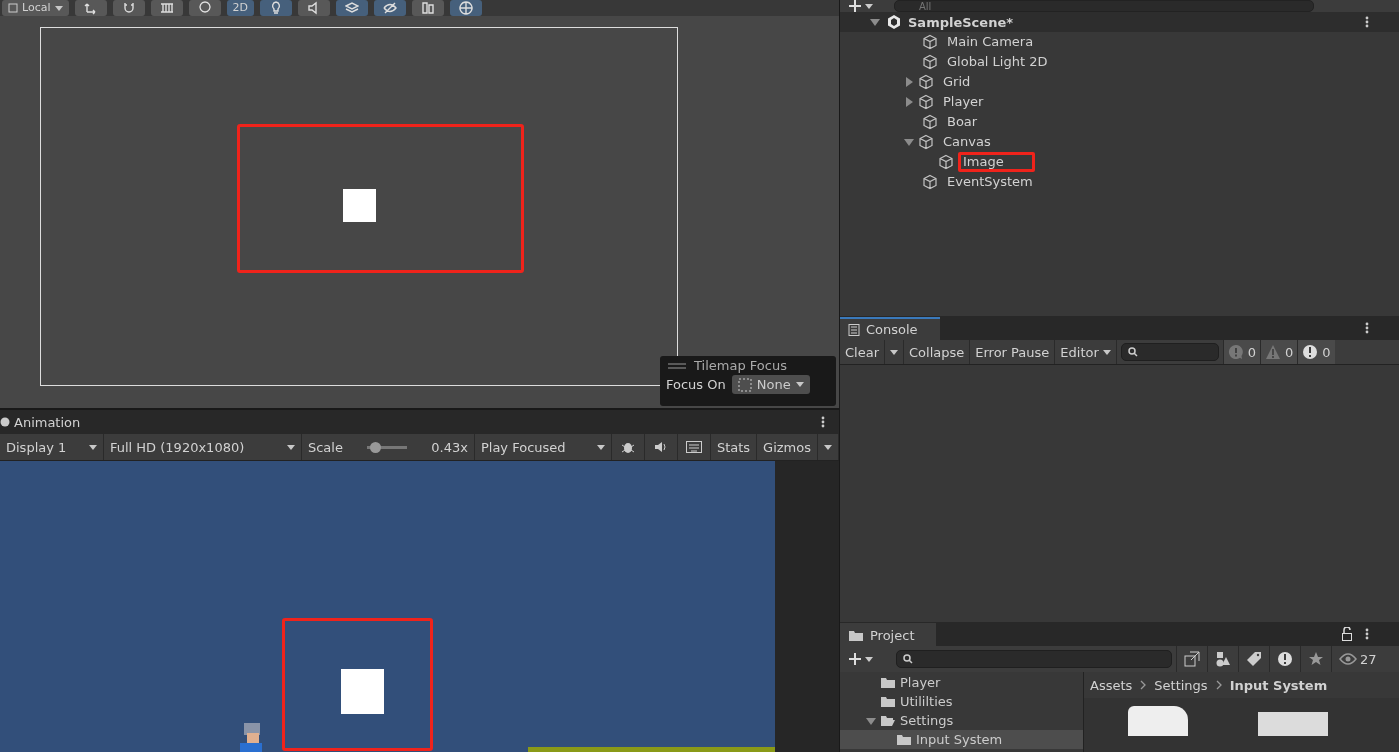 Image resolution: width=1399 pixels, height=752 pixels. I want to click on script-file-icon, so click(1158, 721).